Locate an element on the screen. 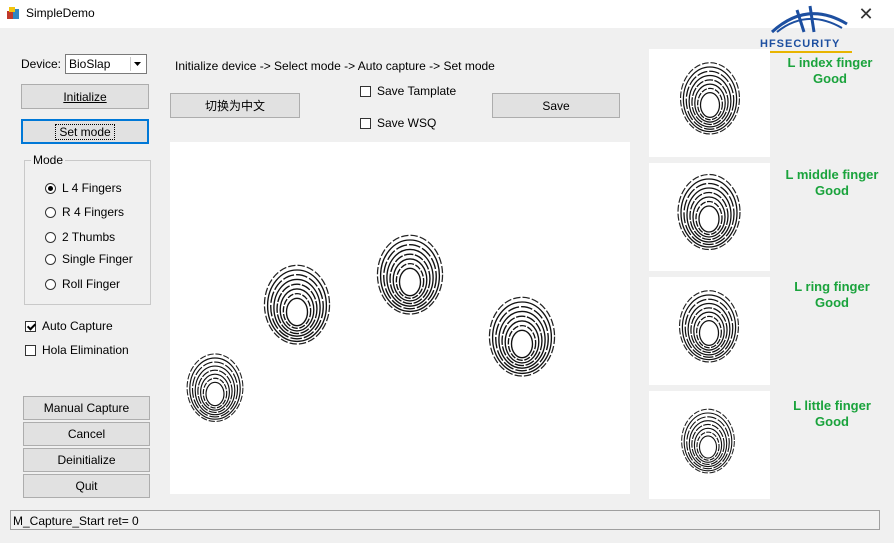 The width and height of the screenshot is (894, 543). radio-r4 is located at coordinates (50, 212).